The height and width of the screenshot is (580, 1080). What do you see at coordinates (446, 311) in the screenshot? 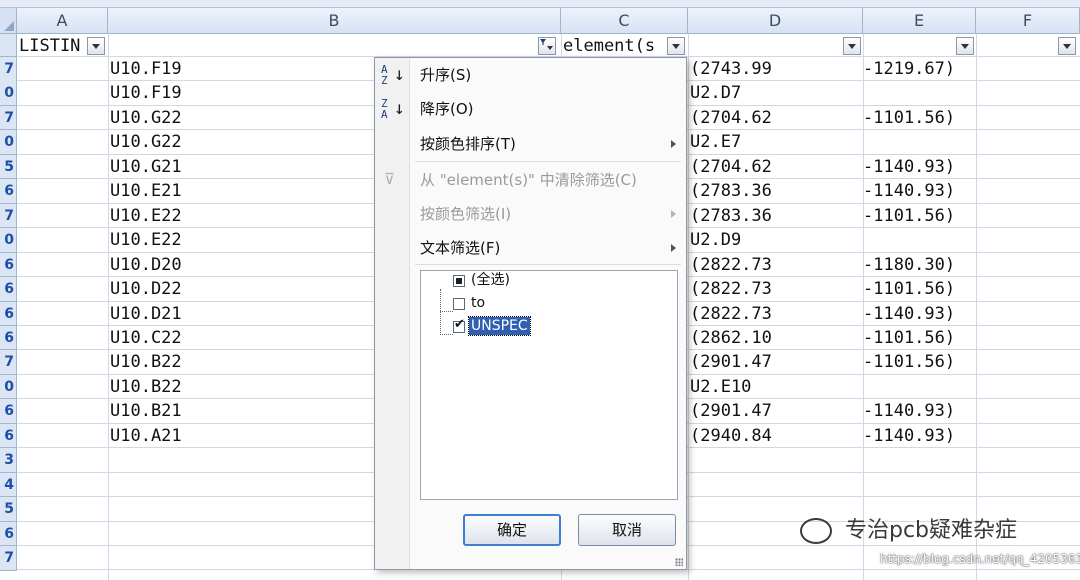
I see `tree-line` at bounding box center [446, 311].